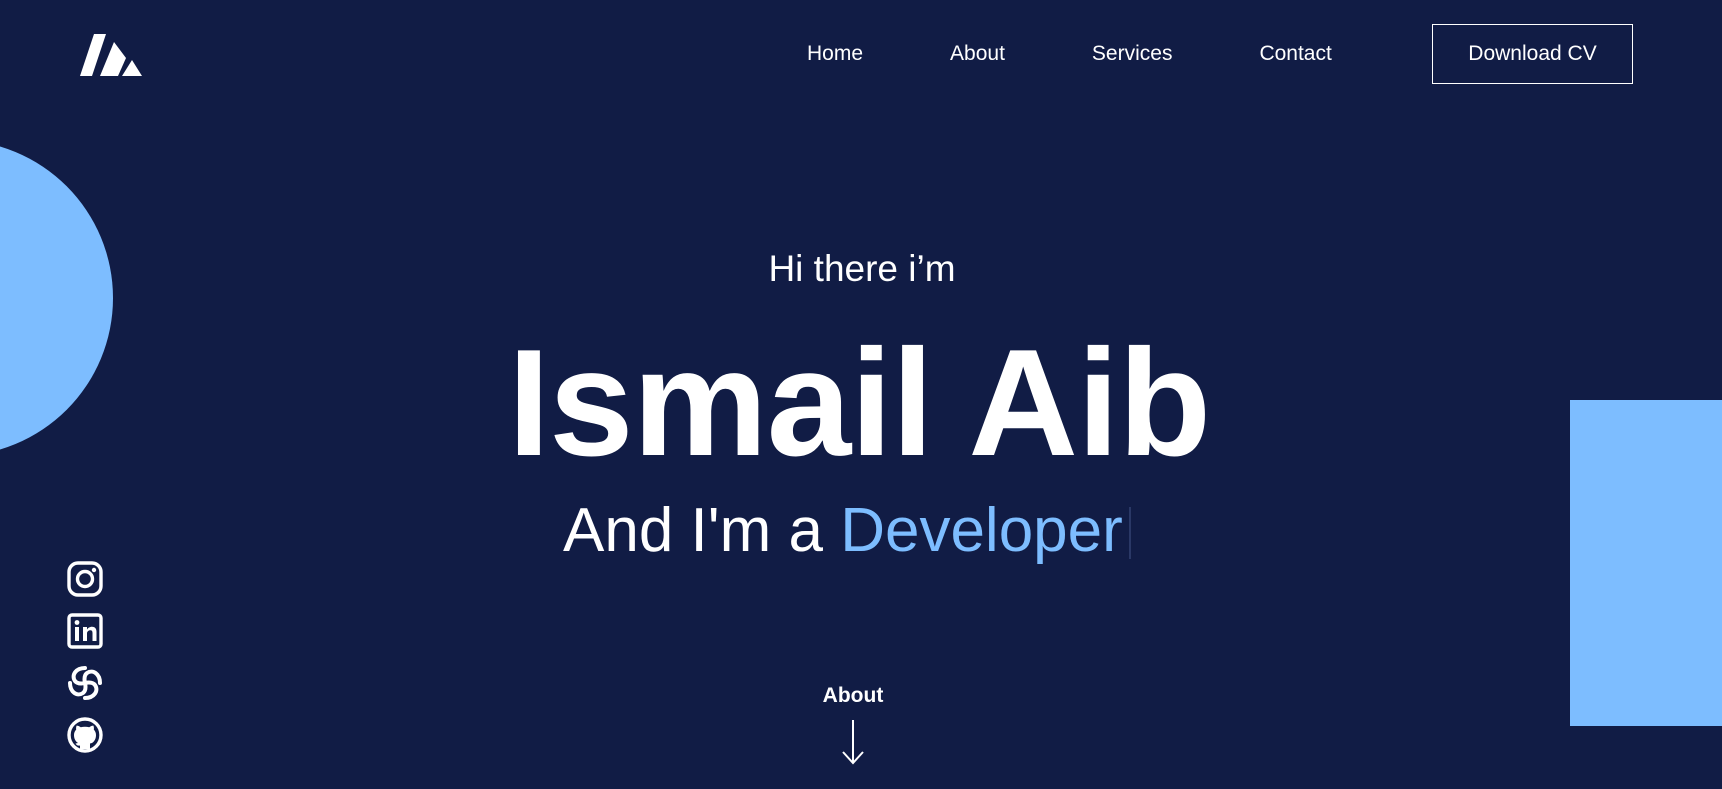 The width and height of the screenshot is (1722, 789). Describe the element at coordinates (702, 530) in the screenshot. I see `hero-role-prefix: And I'm a` at that location.